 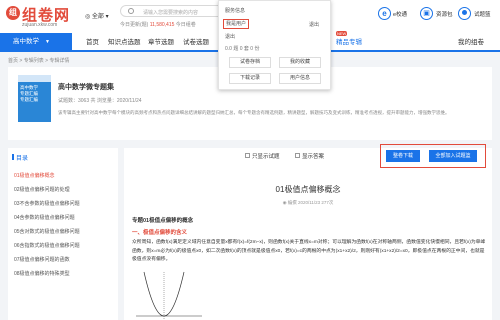 I want to click on e-school-icon: e, so click(x=384, y=13).